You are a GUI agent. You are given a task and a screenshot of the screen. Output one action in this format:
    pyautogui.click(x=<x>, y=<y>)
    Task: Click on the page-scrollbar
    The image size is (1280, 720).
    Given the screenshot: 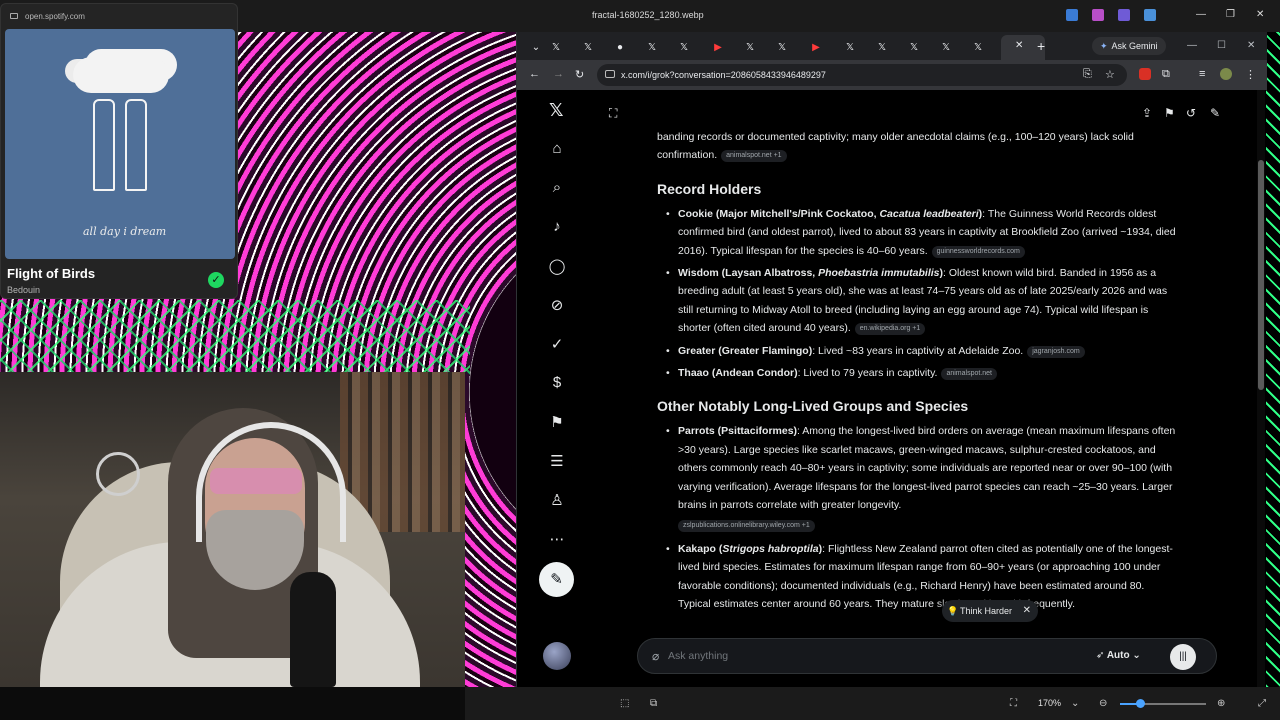 What is the action you would take?
    pyautogui.click(x=1261, y=388)
    